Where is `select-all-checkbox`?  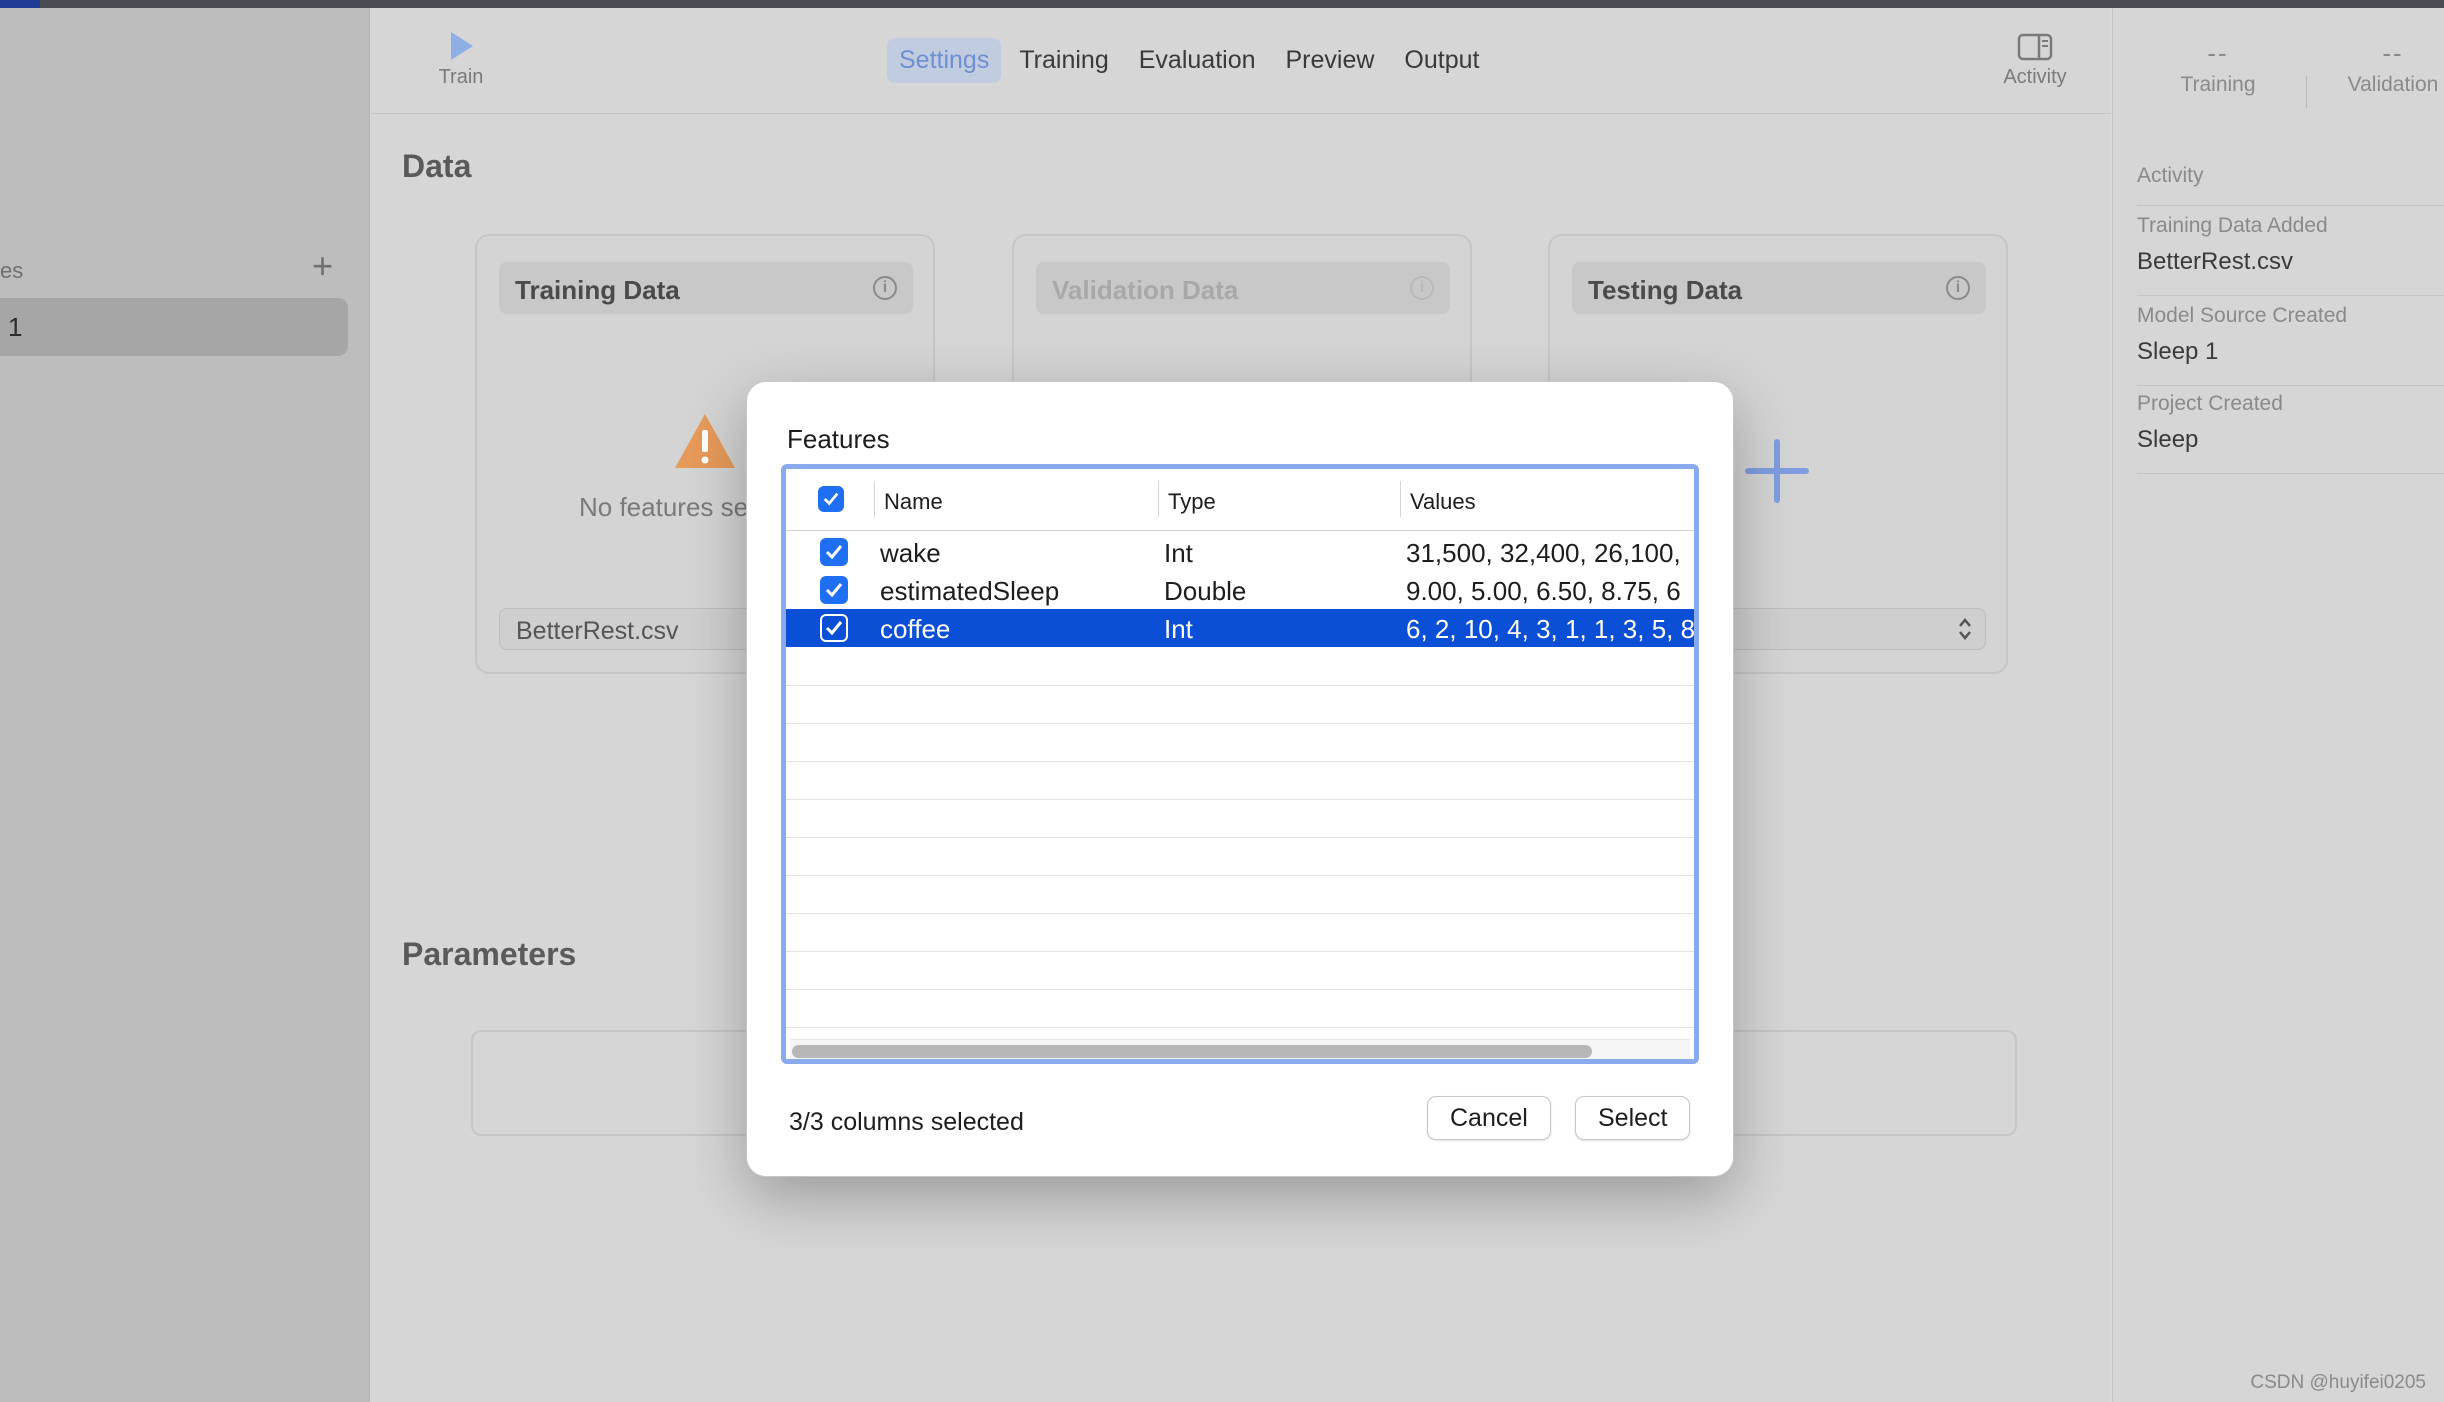 select-all-checkbox is located at coordinates (831, 499).